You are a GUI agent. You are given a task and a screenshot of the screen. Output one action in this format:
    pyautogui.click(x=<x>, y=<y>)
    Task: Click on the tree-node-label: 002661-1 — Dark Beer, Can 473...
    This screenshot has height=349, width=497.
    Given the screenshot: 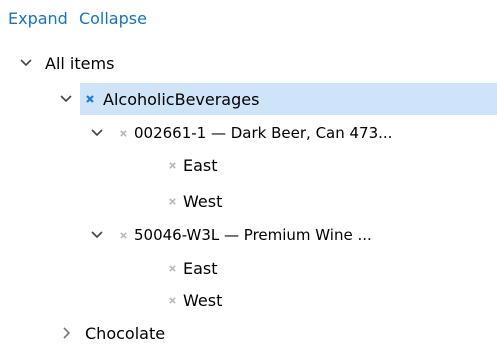 What is the action you would take?
    pyautogui.click(x=263, y=133)
    